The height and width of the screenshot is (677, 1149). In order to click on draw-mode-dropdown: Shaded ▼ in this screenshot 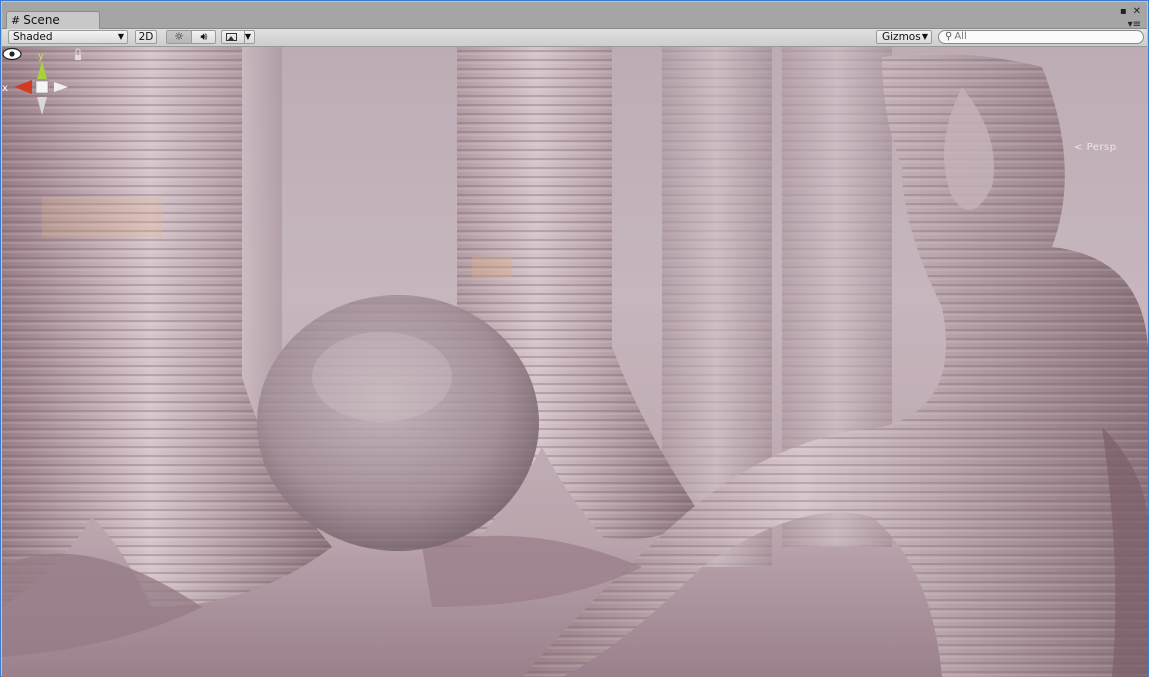, I will do `click(68, 37)`.